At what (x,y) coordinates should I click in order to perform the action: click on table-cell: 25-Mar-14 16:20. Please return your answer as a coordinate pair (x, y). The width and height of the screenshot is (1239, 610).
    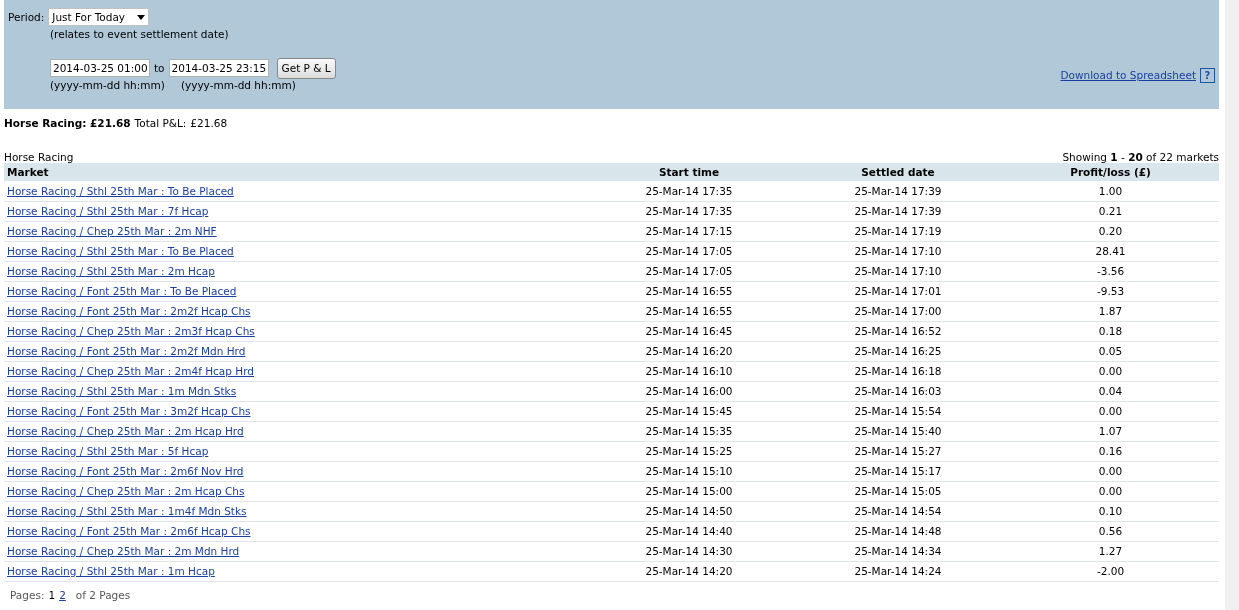
    Looking at the image, I should click on (689, 351).